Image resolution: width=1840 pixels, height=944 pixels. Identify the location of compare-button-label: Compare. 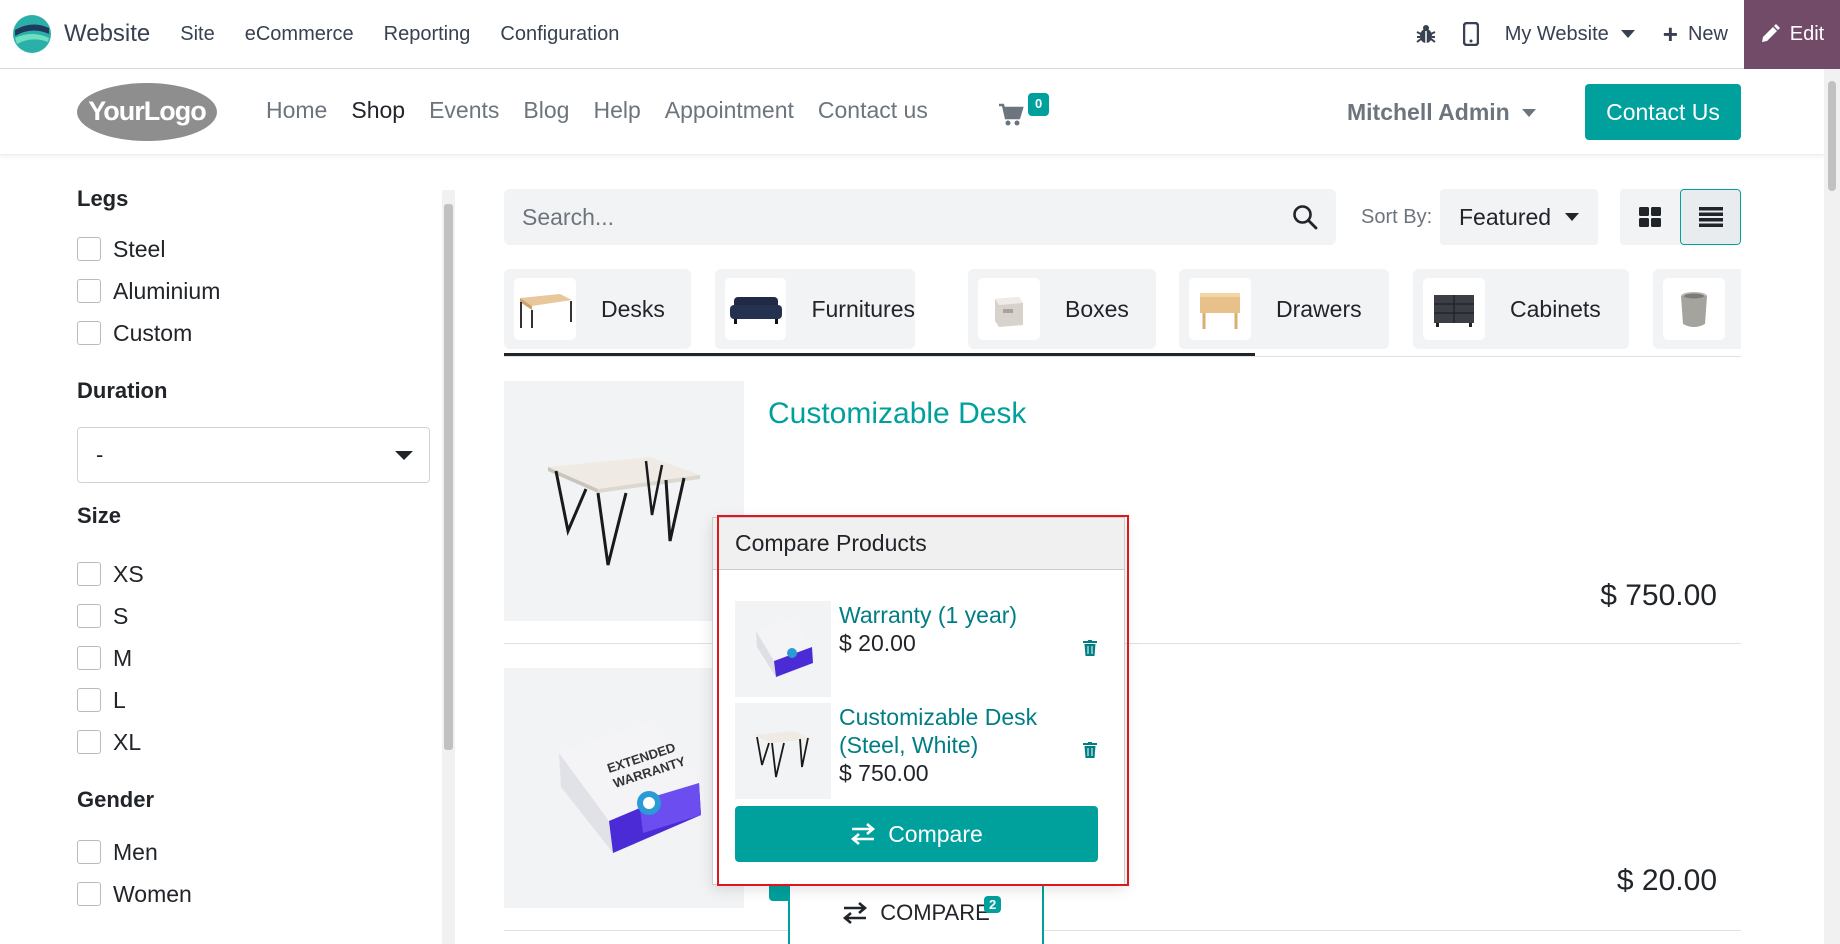
(935, 833).